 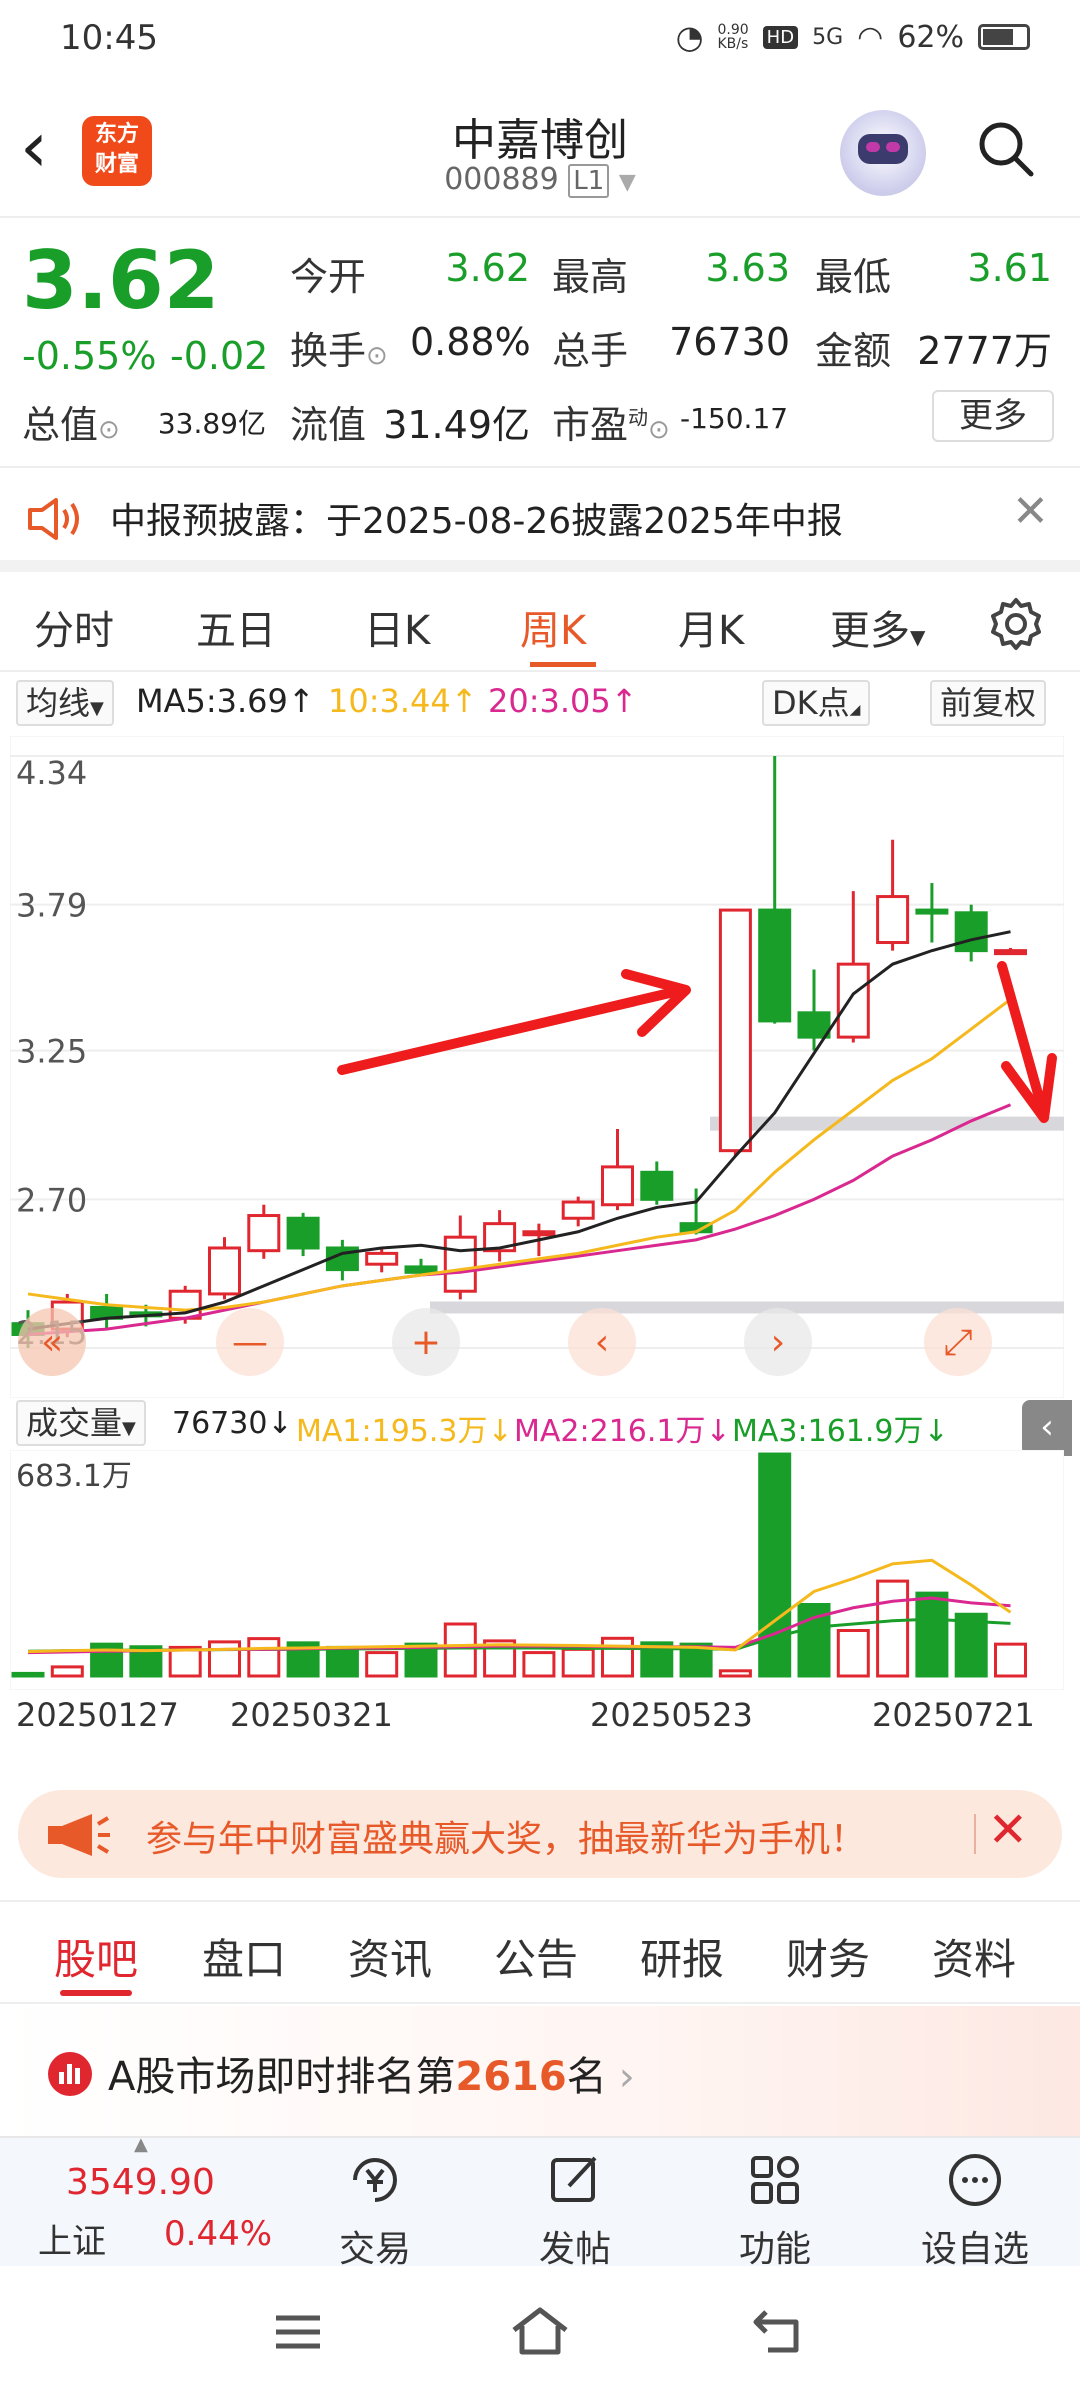 I want to click on yuan-circle-icon, so click(x=375, y=2180).